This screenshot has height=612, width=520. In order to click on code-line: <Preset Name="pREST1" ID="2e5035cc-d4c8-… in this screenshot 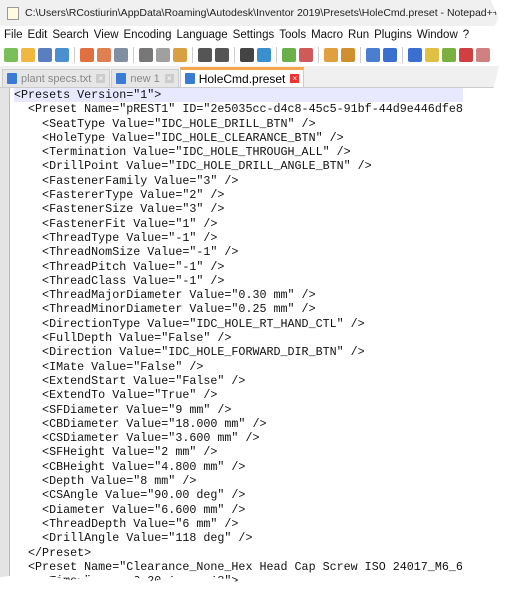, I will do `click(238, 109)`.